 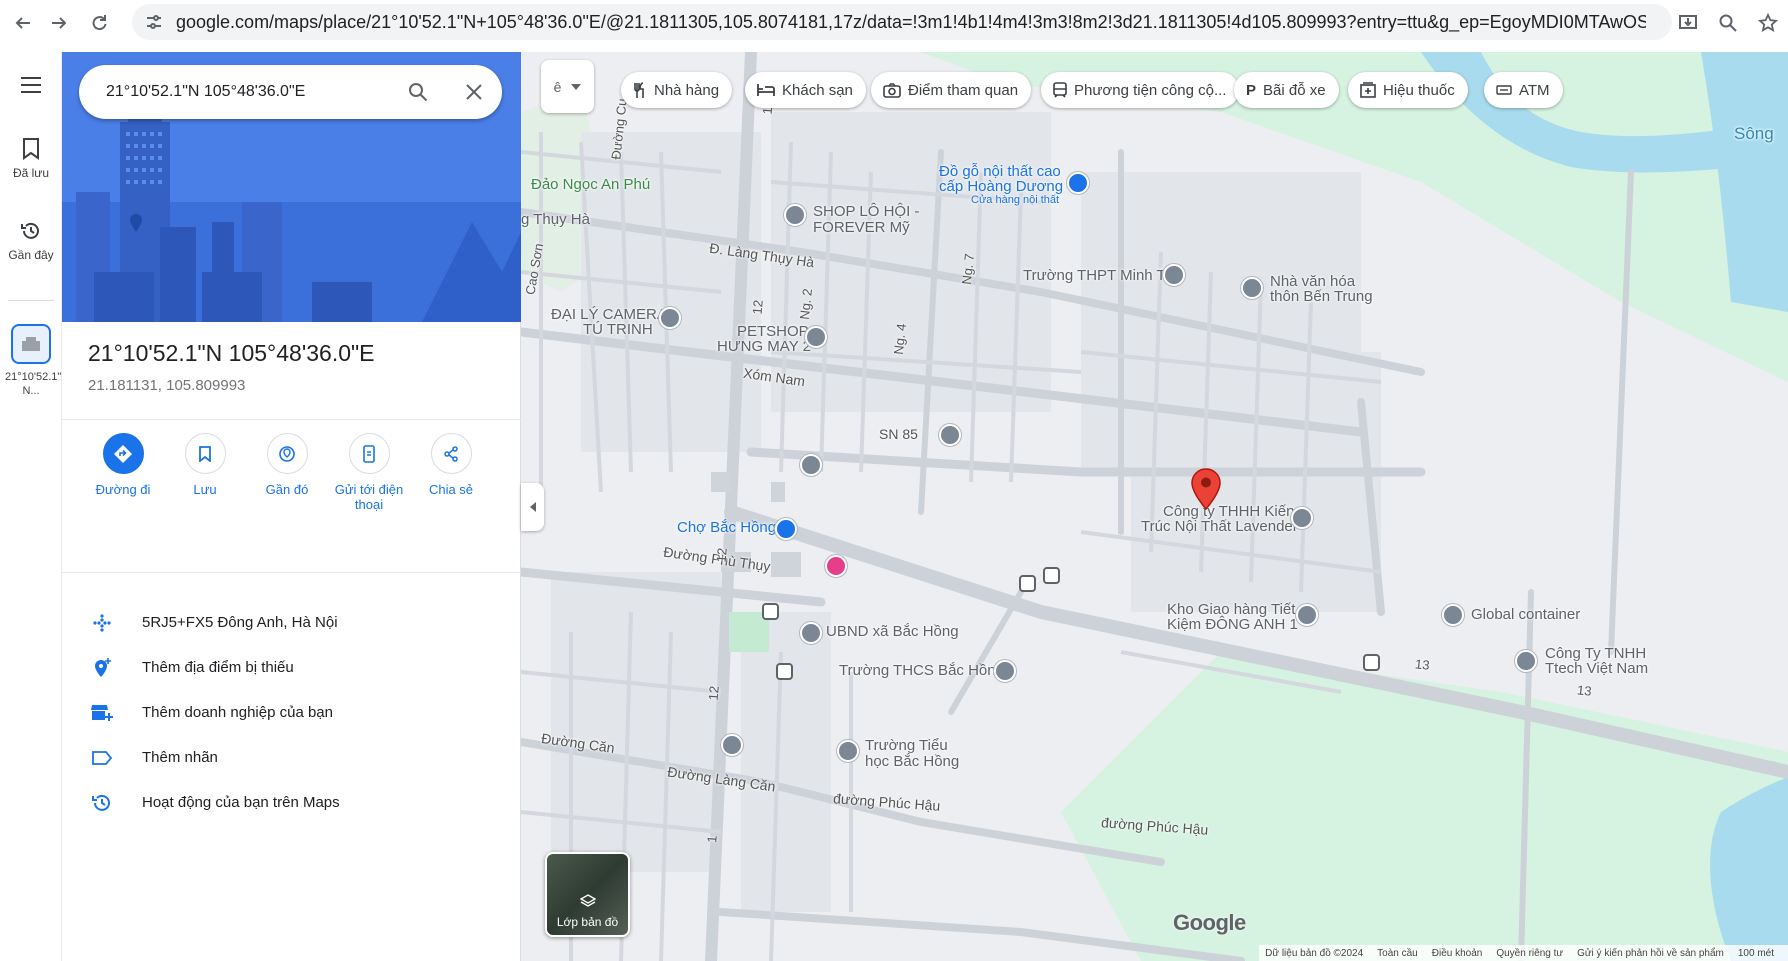 What do you see at coordinates (892, 90) in the screenshot?
I see `camera-icon` at bounding box center [892, 90].